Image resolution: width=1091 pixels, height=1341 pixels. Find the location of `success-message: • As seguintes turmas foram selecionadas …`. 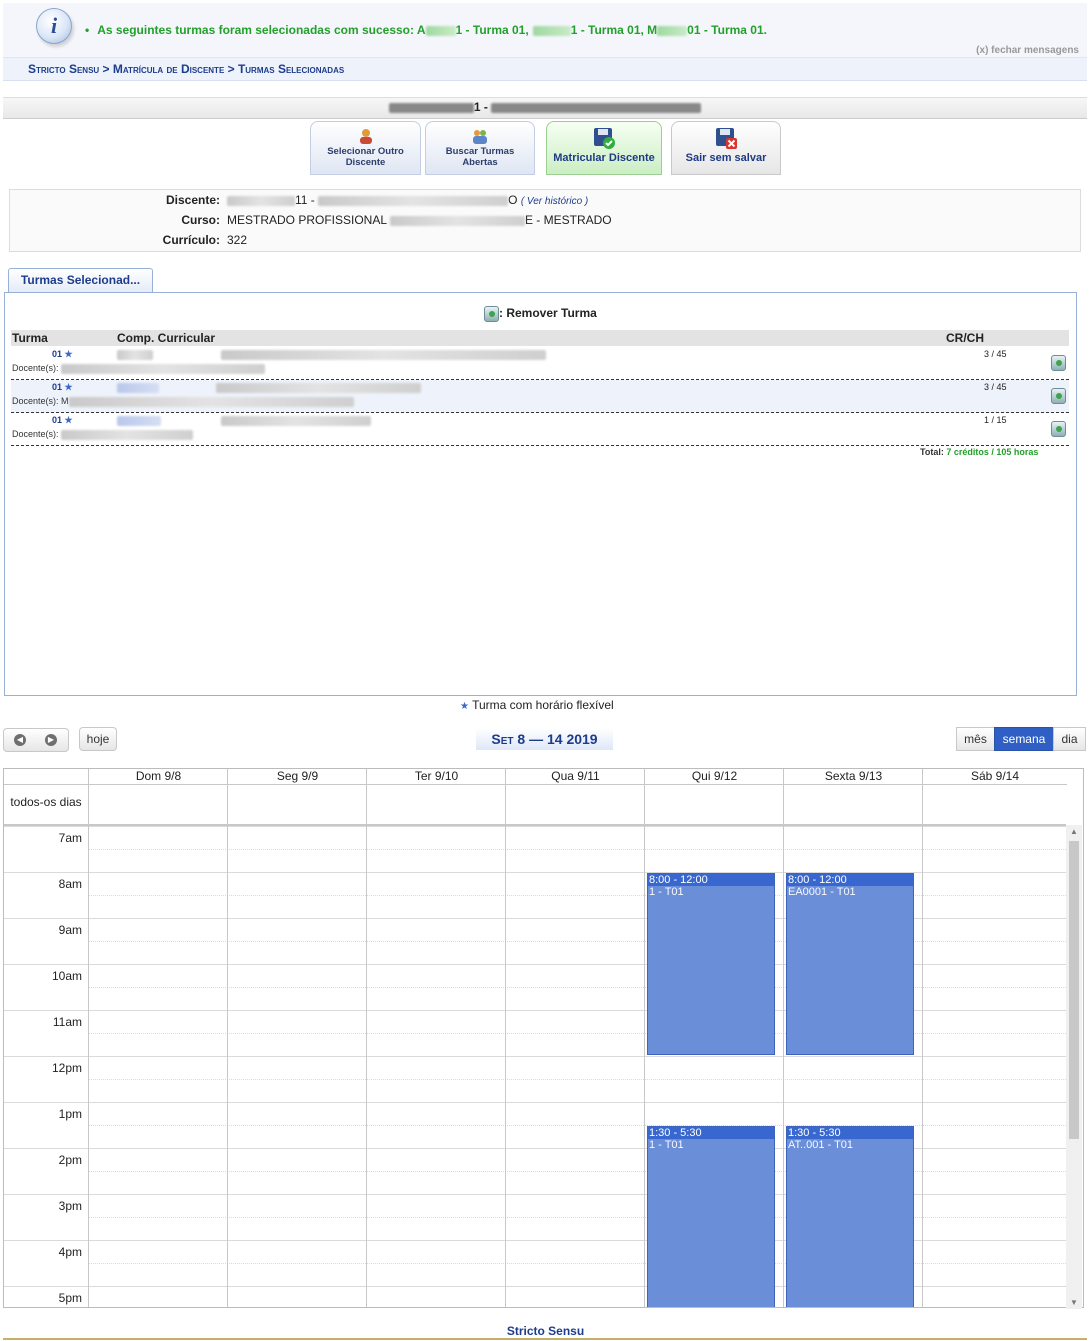

success-message: • As seguintes turmas foram selecionadas … is located at coordinates (426, 30).